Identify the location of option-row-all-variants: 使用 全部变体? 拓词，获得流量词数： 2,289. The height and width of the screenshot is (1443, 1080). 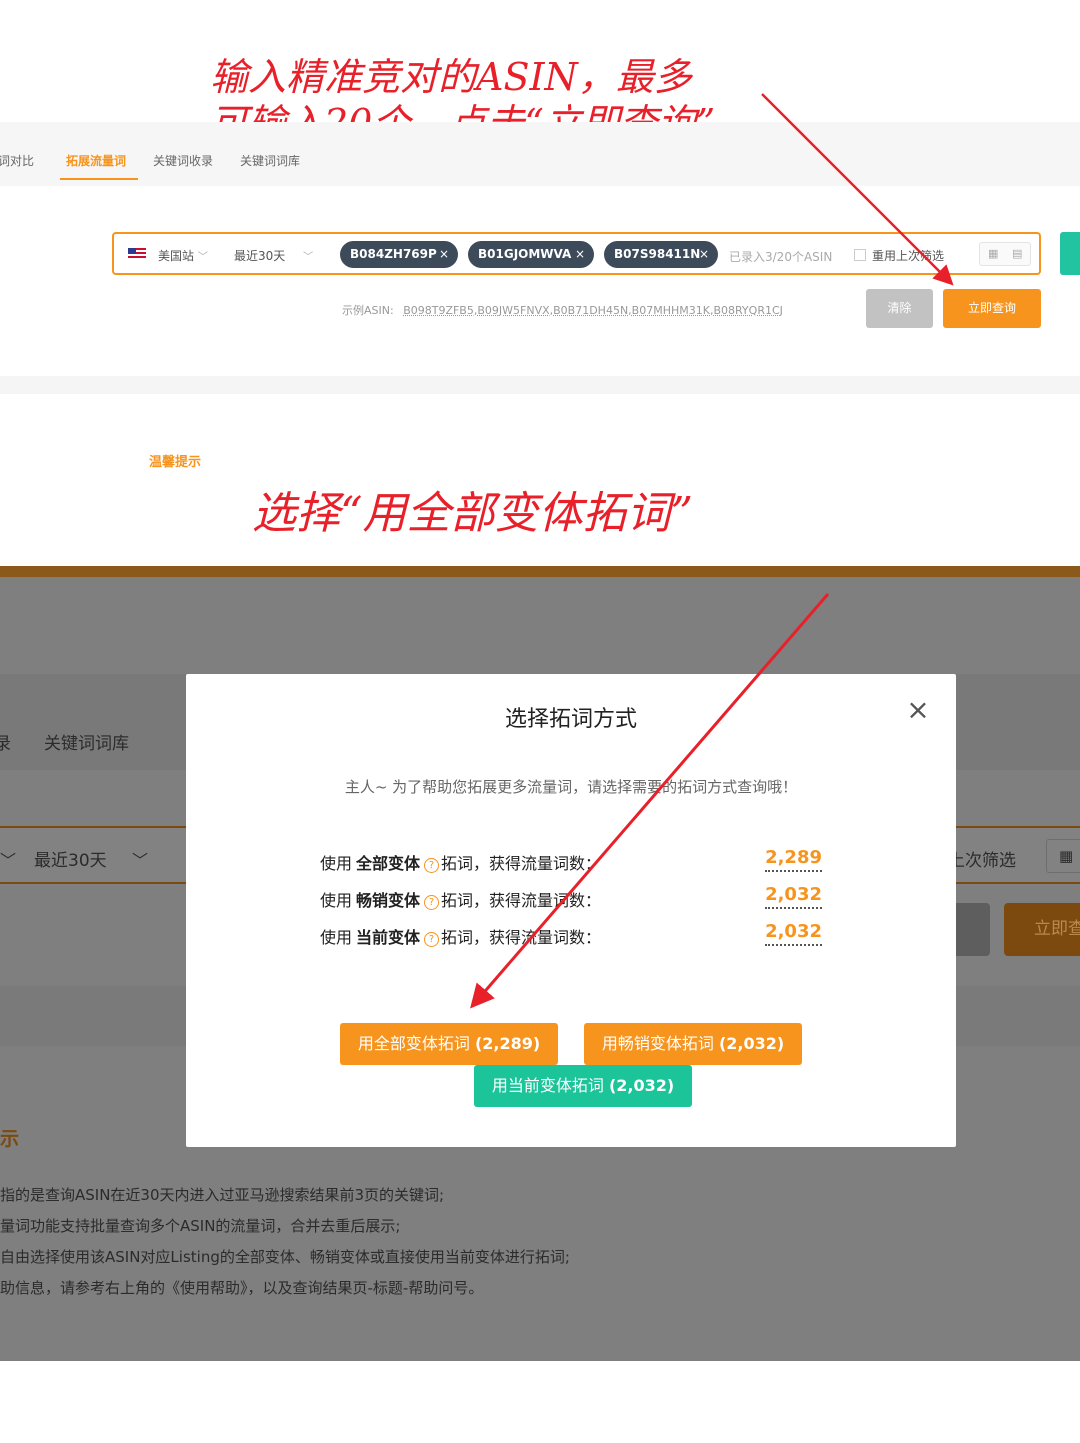
(571, 861).